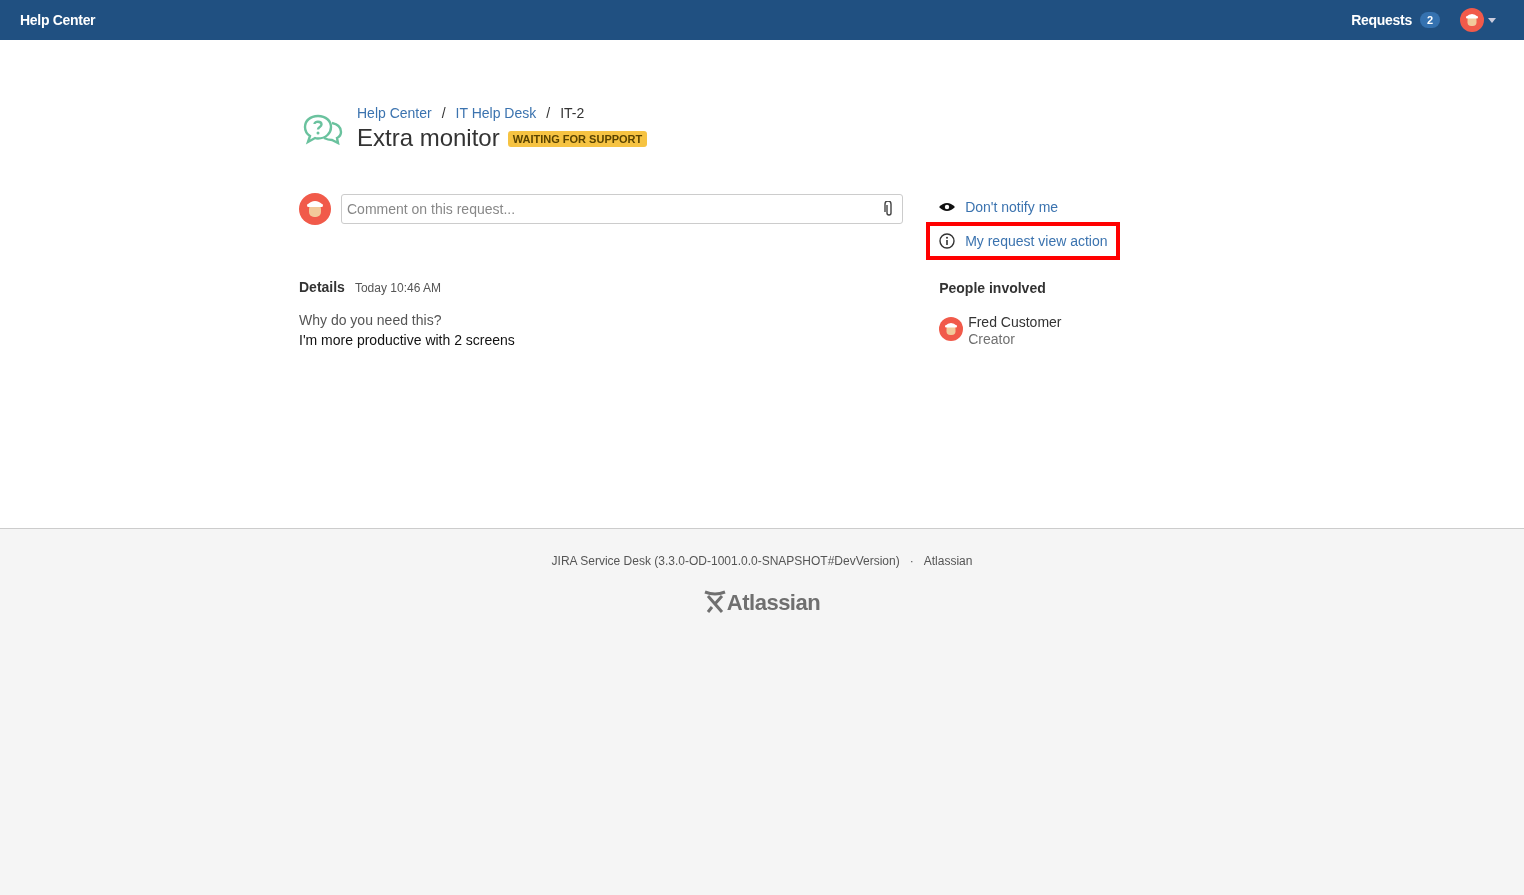  I want to click on question-label: Why do you need this?, so click(371, 320).